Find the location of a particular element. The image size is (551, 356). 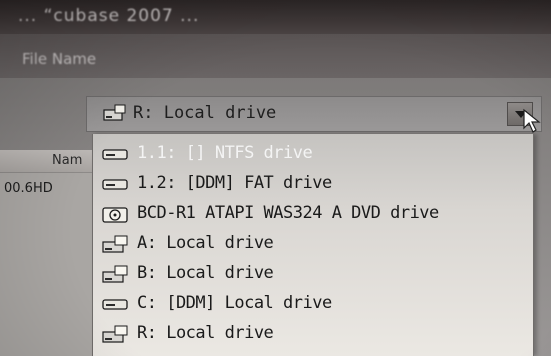

dropdown-item: B: Local drive is located at coordinates (313, 274).